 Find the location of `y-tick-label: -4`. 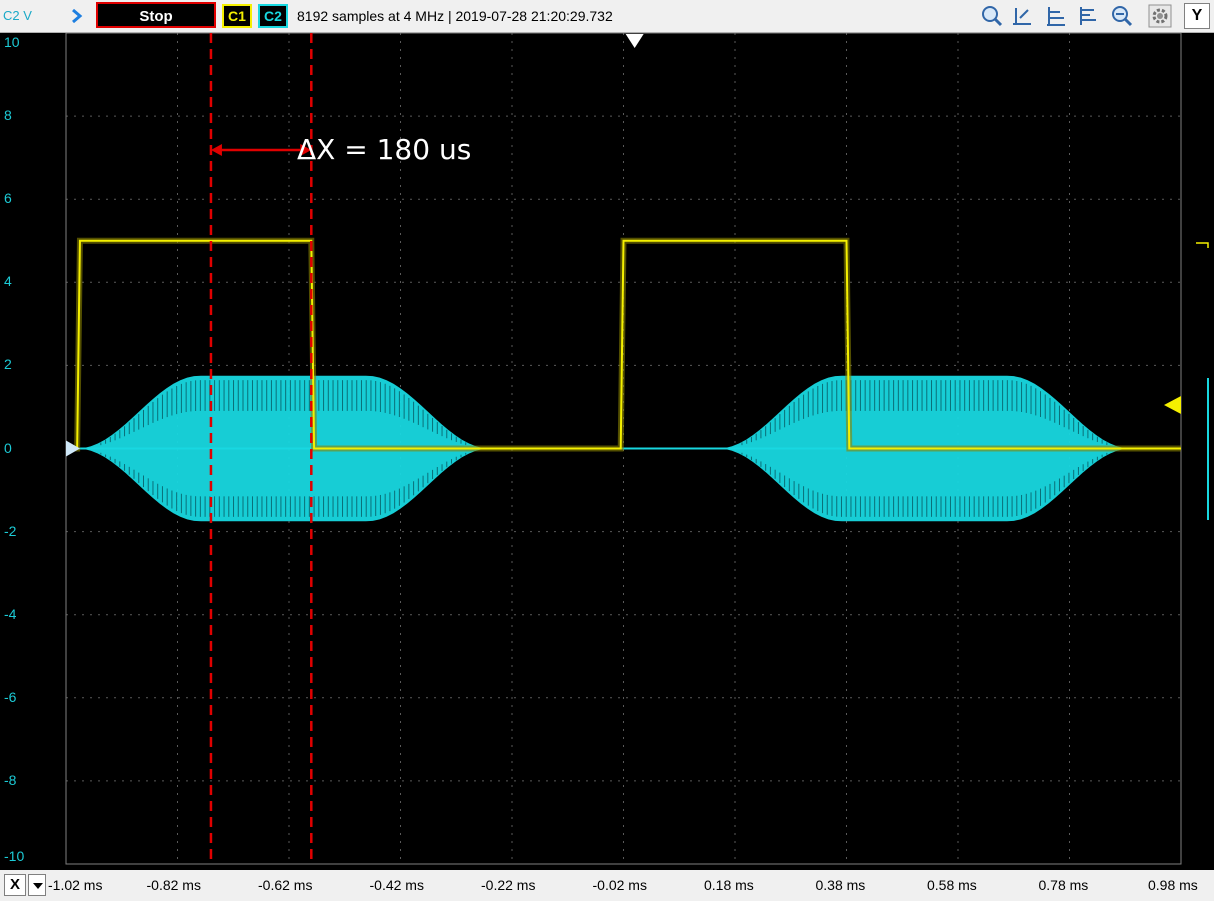

y-tick-label: -4 is located at coordinates (10, 613).